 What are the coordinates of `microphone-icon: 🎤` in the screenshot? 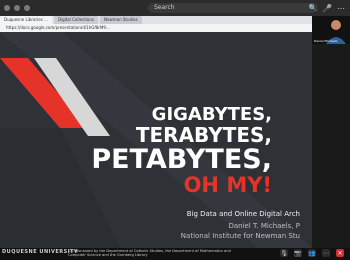 It's located at (327, 8).